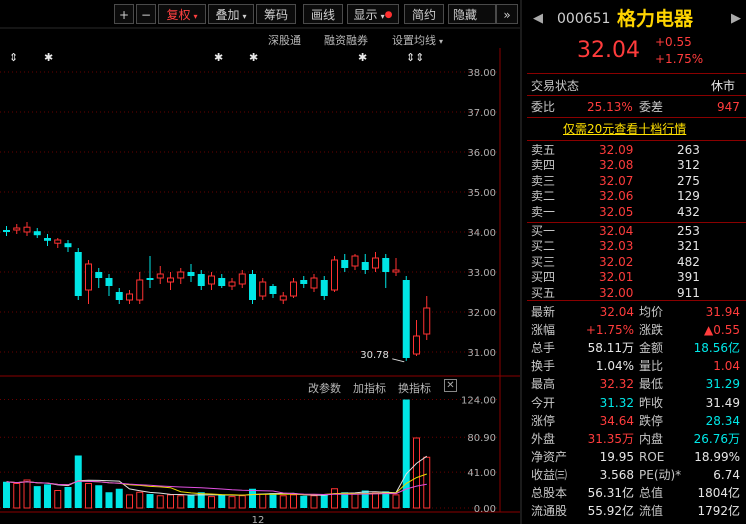  What do you see at coordinates (616, 277) in the screenshot?
I see `buy-price: 32.01` at bounding box center [616, 277].